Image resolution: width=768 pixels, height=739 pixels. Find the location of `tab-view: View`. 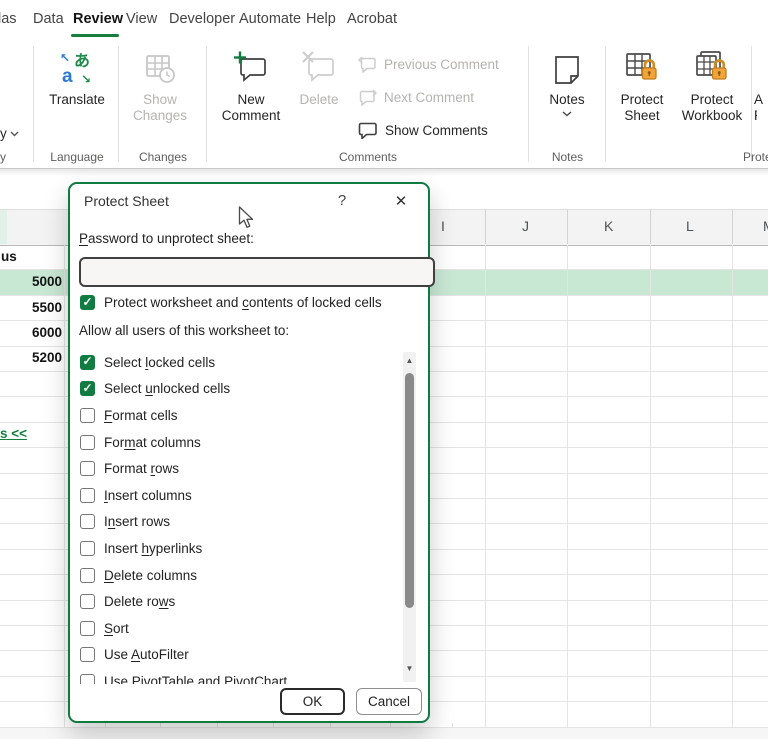

tab-view: View is located at coordinates (141, 19).